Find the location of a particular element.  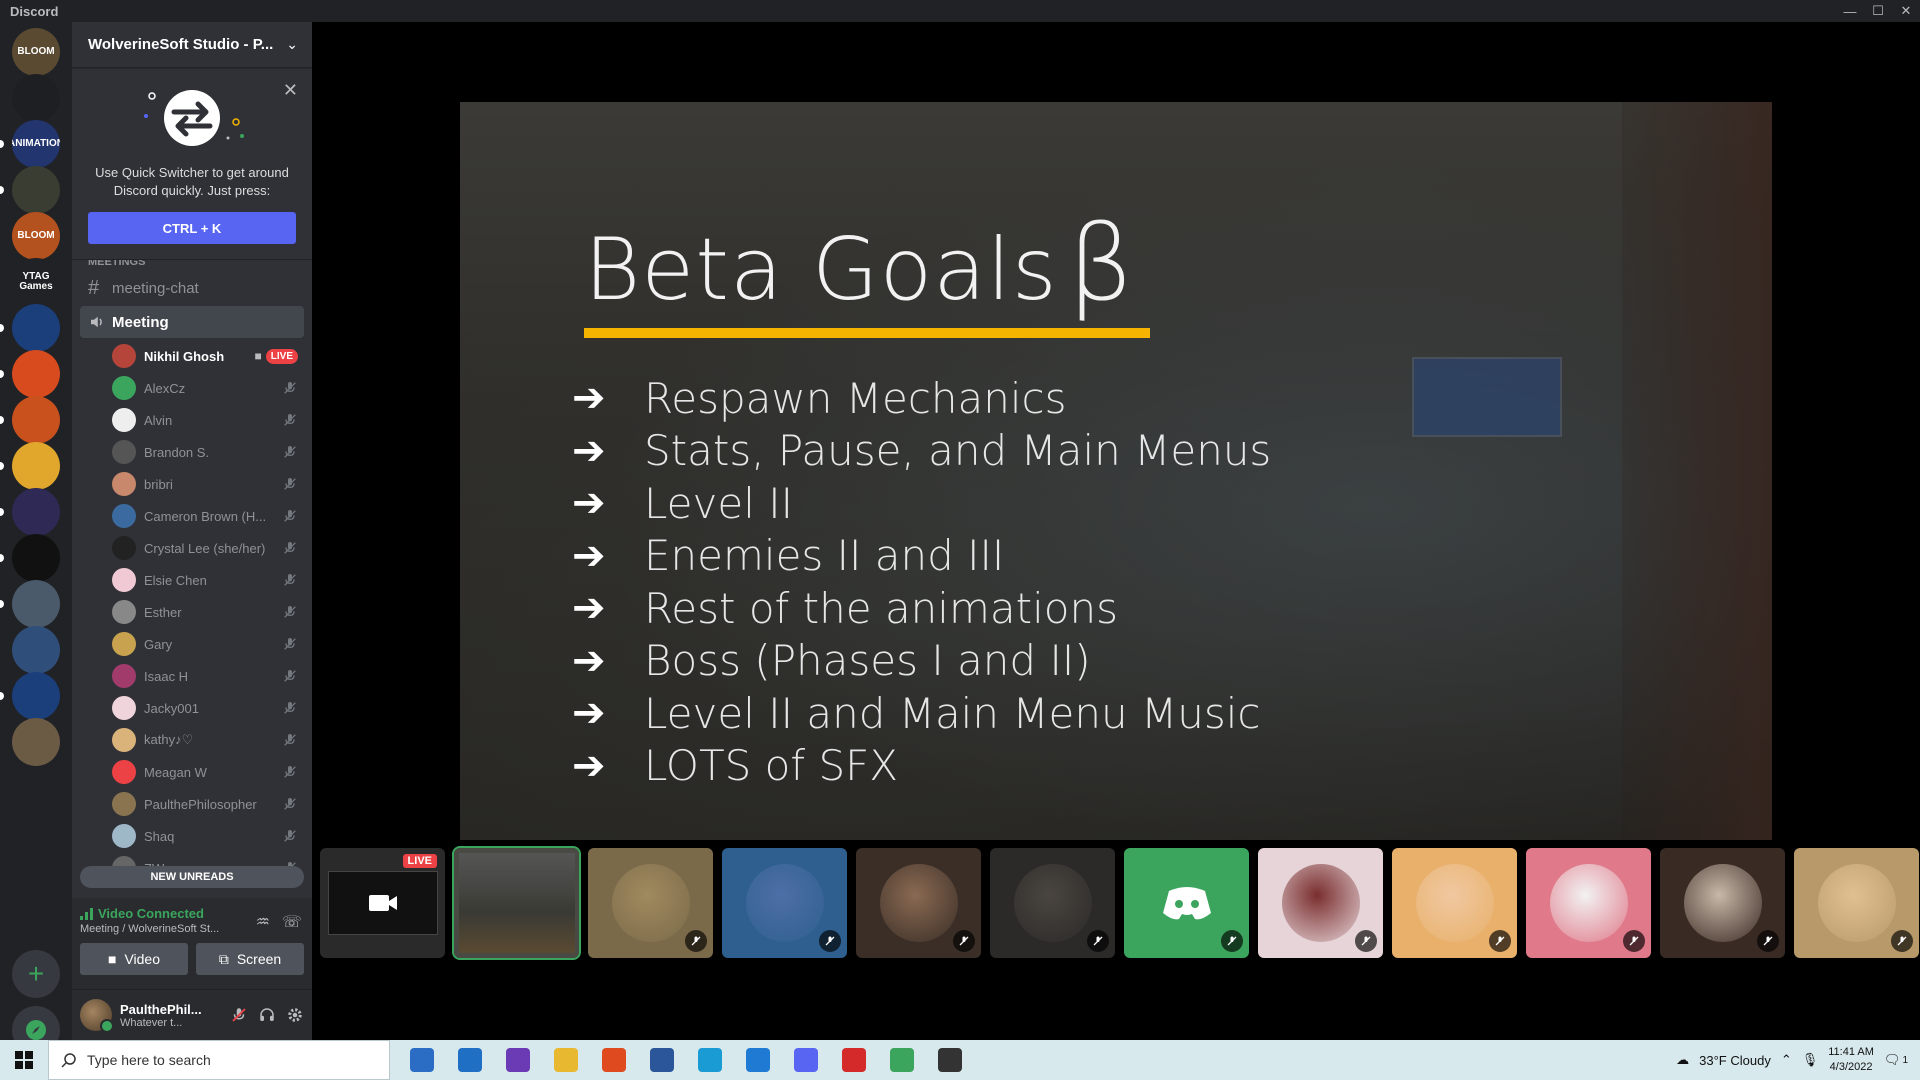

vscode-icon is located at coordinates (758, 1060).